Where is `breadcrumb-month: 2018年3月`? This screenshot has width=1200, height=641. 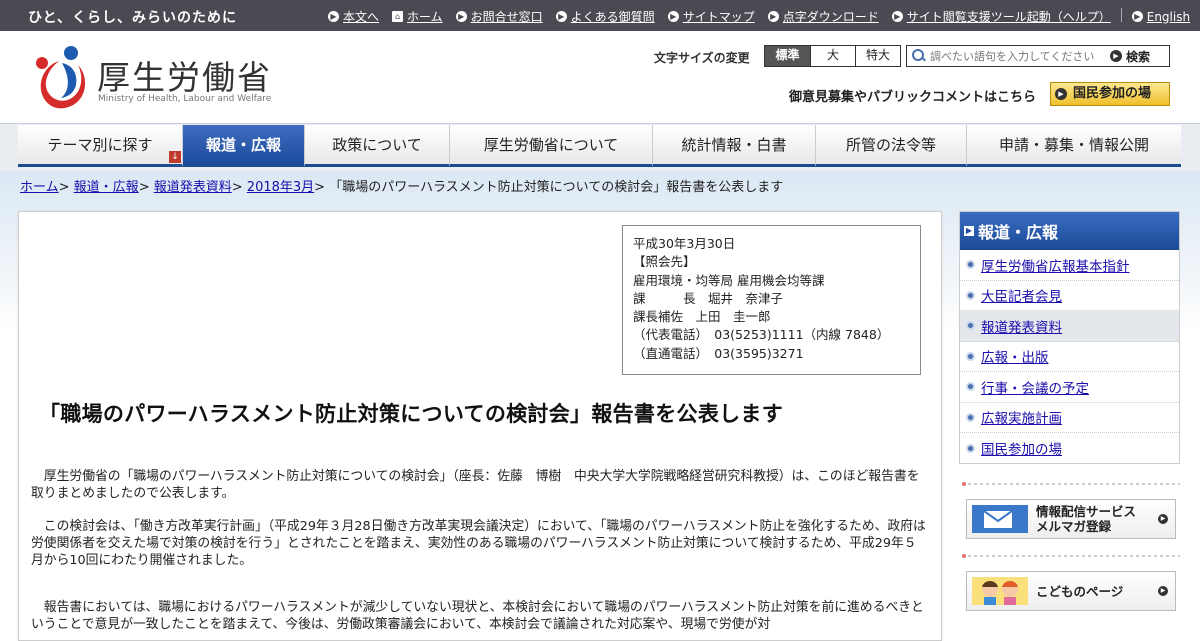 breadcrumb-month: 2018年3月 is located at coordinates (280, 187).